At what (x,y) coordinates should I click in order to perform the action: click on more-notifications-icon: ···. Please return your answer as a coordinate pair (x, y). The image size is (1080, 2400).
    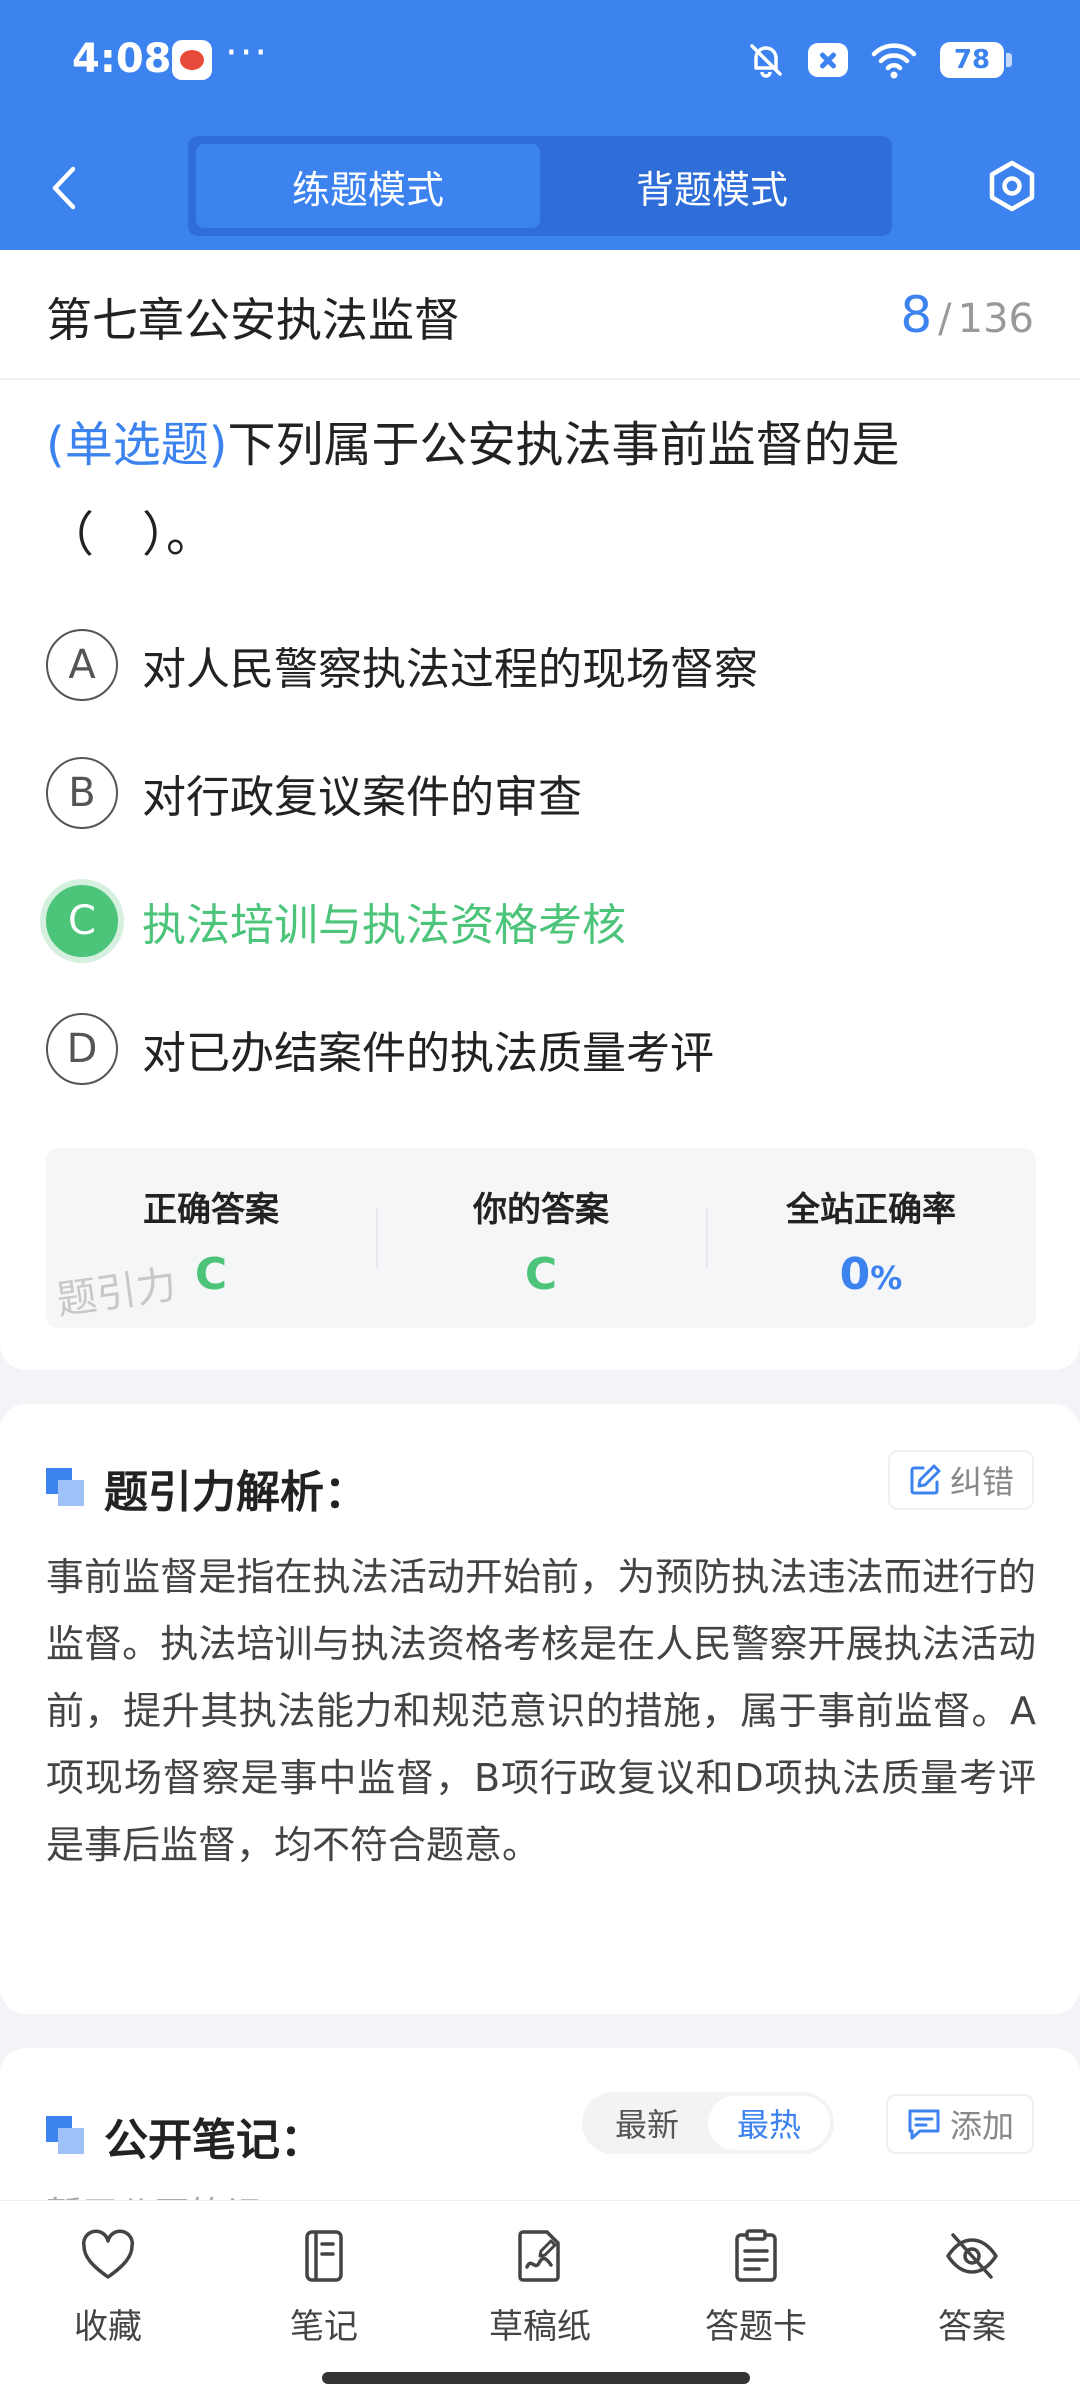
    Looking at the image, I should click on (247, 53).